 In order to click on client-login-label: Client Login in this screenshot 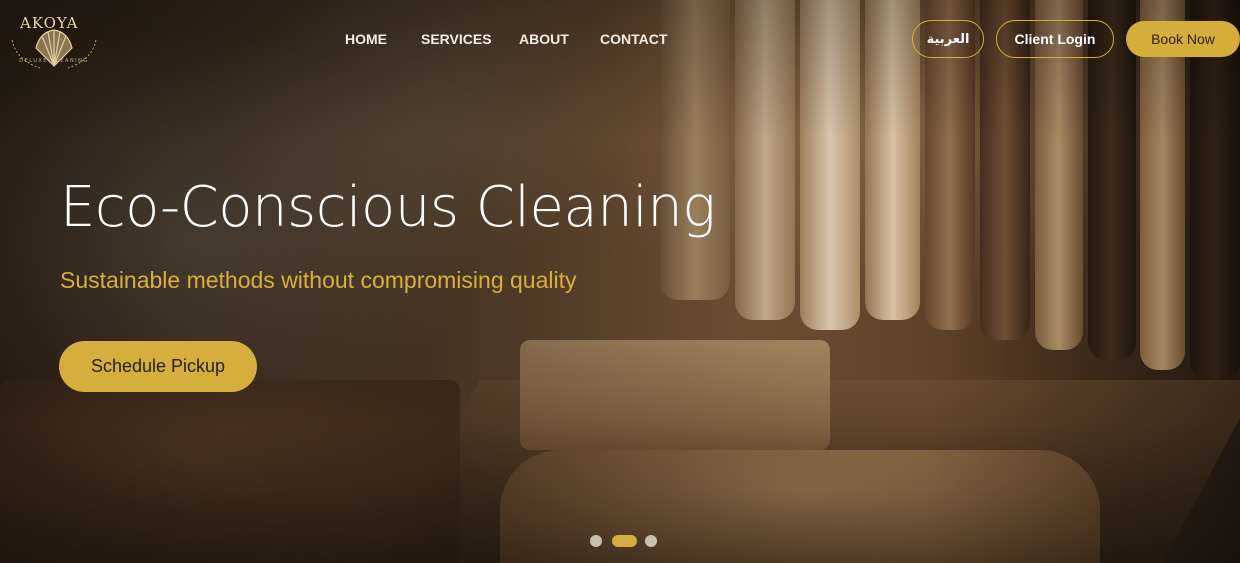, I will do `click(1055, 39)`.